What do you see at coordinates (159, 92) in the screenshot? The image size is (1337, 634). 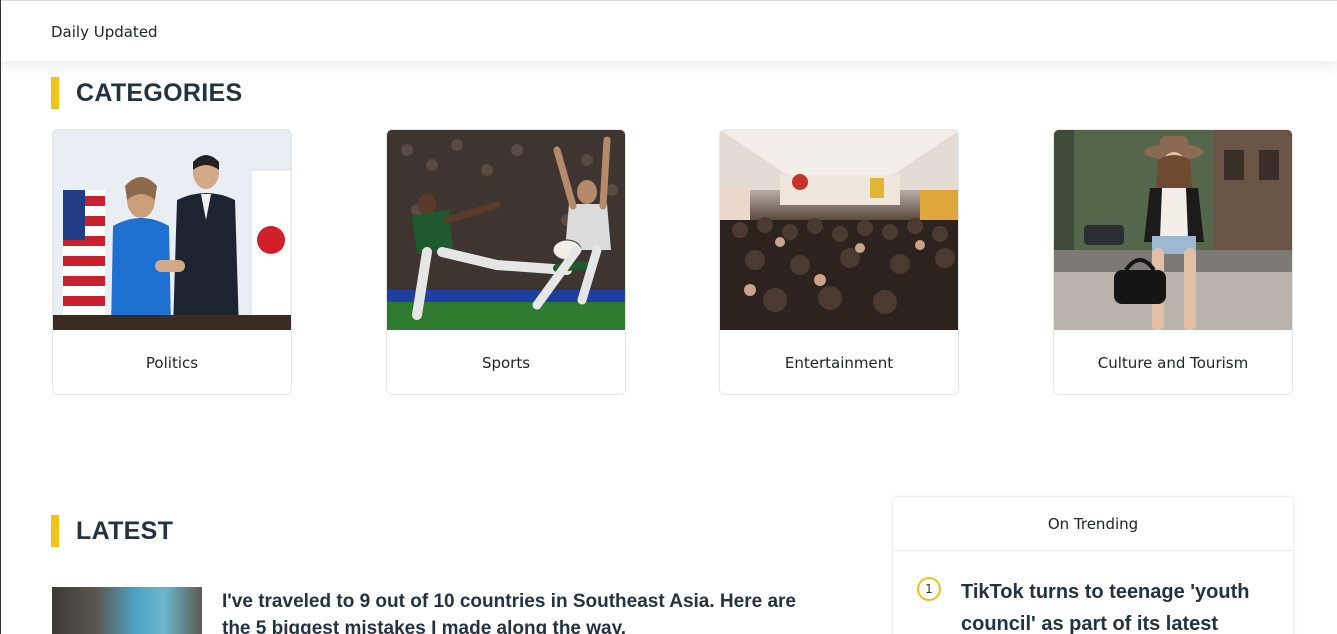 I see `categories-title: CATEGORIES` at bounding box center [159, 92].